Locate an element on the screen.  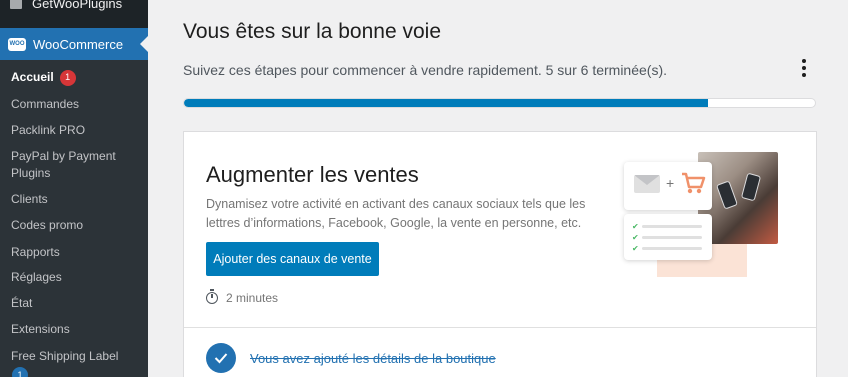
task-title: Augmenter les ventes is located at coordinates (312, 174).